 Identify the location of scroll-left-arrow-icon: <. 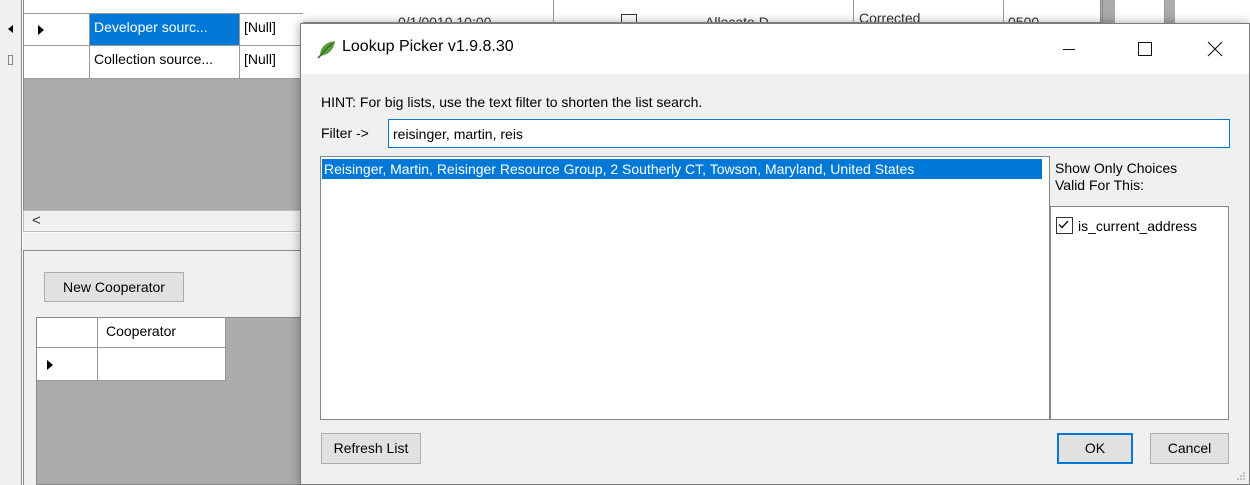
(36, 220).